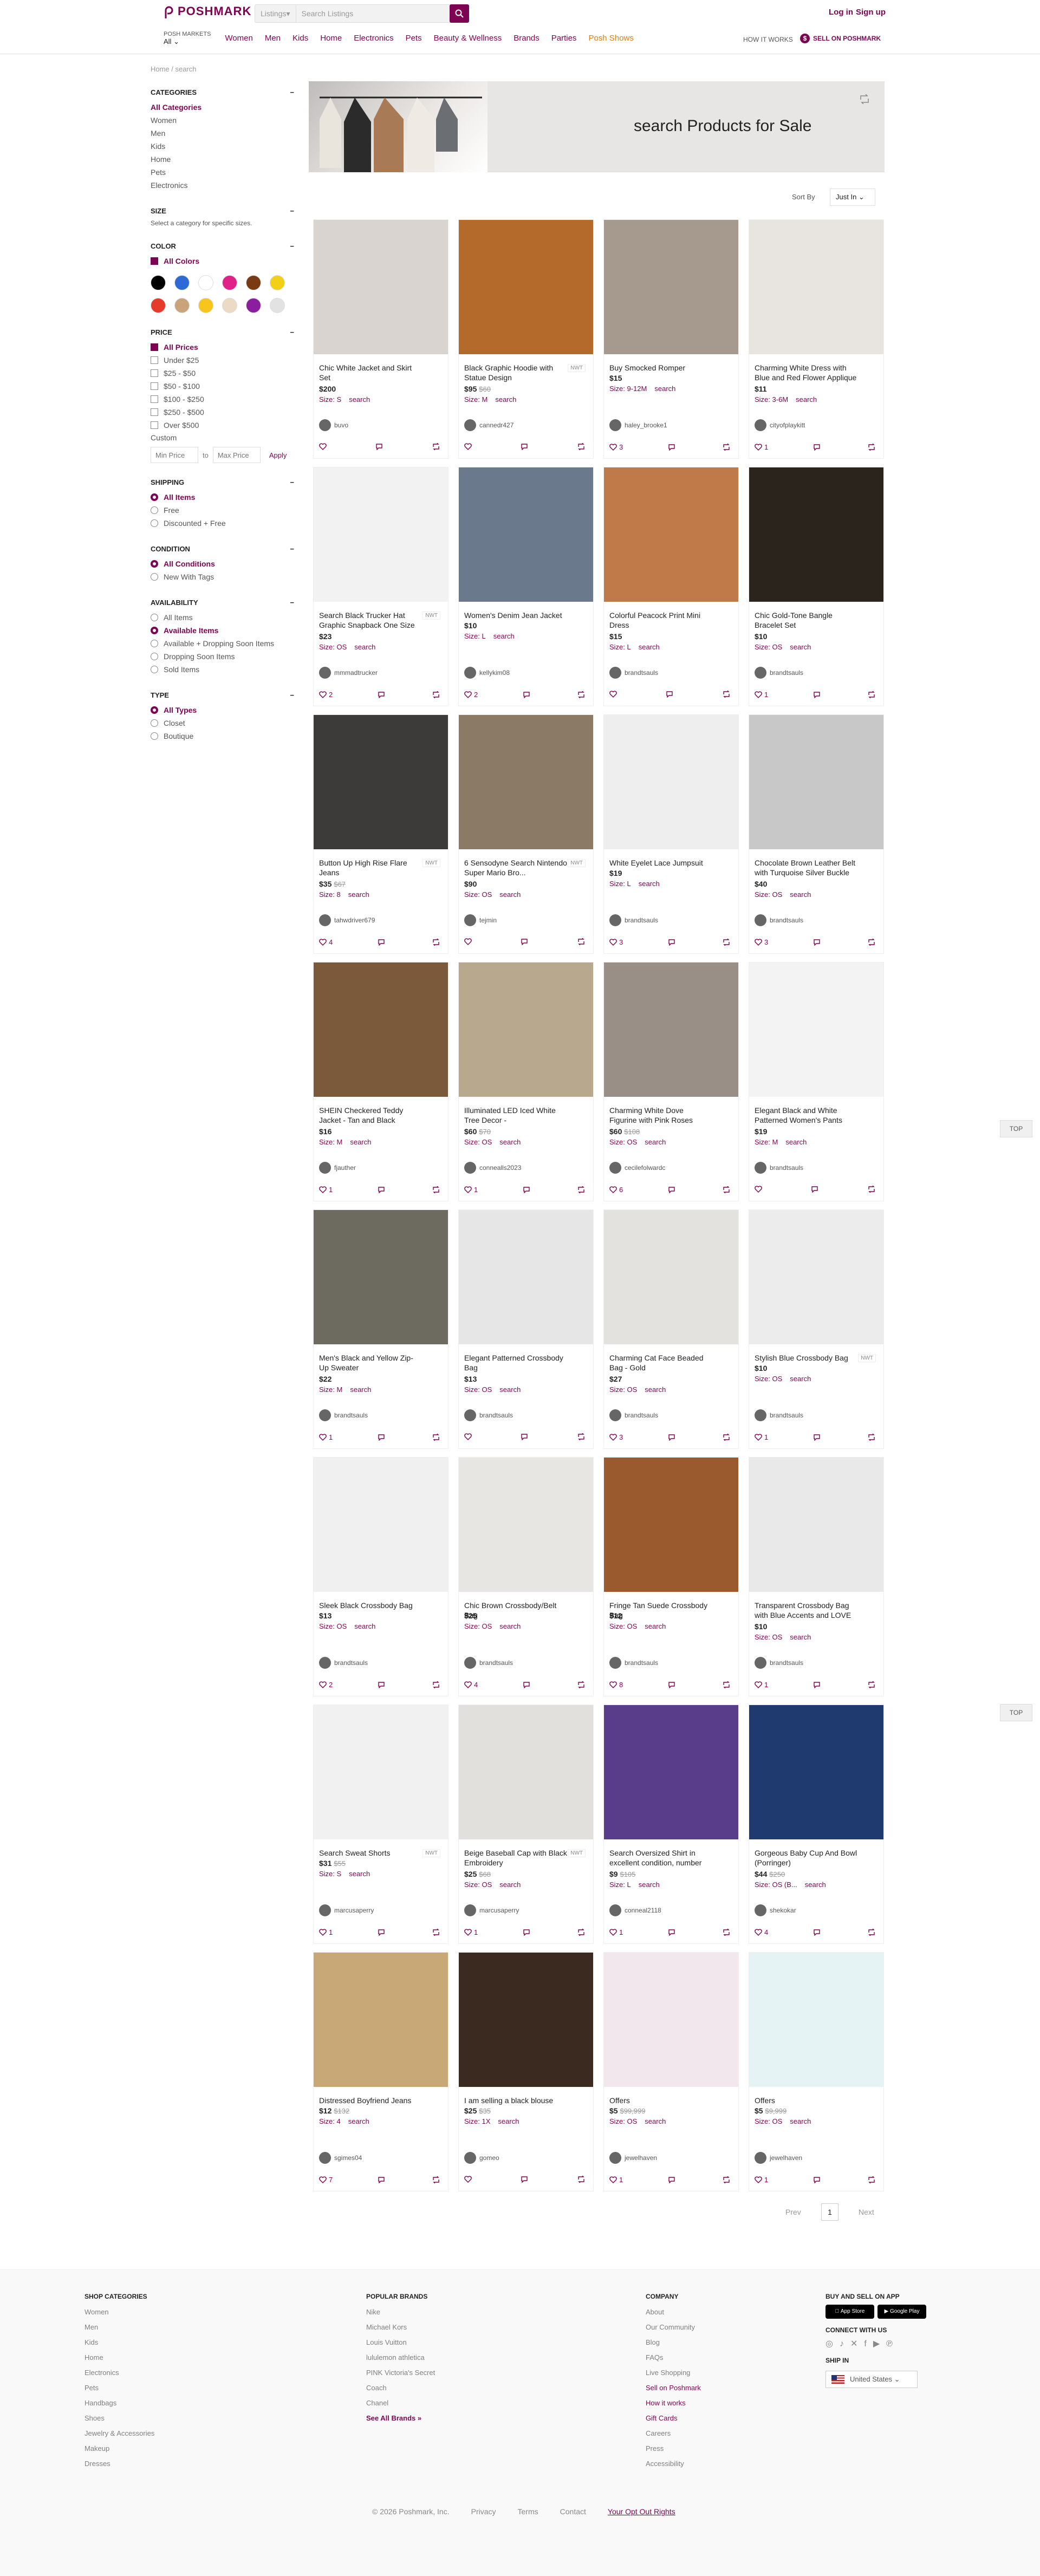 This screenshot has height=2576, width=1040. What do you see at coordinates (489, 425) in the screenshot?
I see `seller: cannedr427` at bounding box center [489, 425].